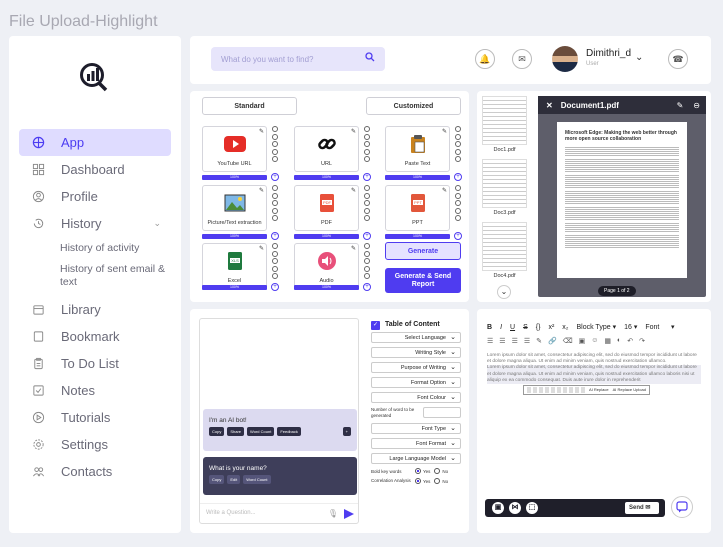 This screenshot has width=723, height=547. I want to click on audio-card: ✎ Audio, so click(326, 266).